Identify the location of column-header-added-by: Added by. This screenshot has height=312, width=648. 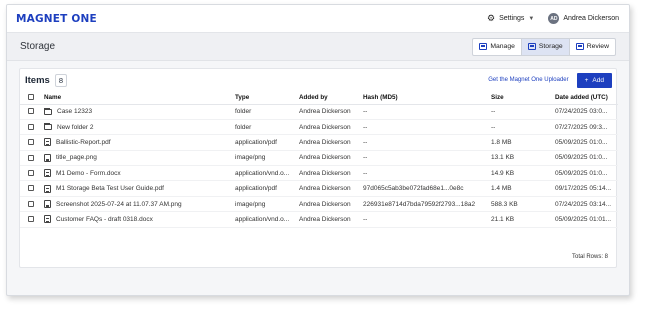
(331, 98).